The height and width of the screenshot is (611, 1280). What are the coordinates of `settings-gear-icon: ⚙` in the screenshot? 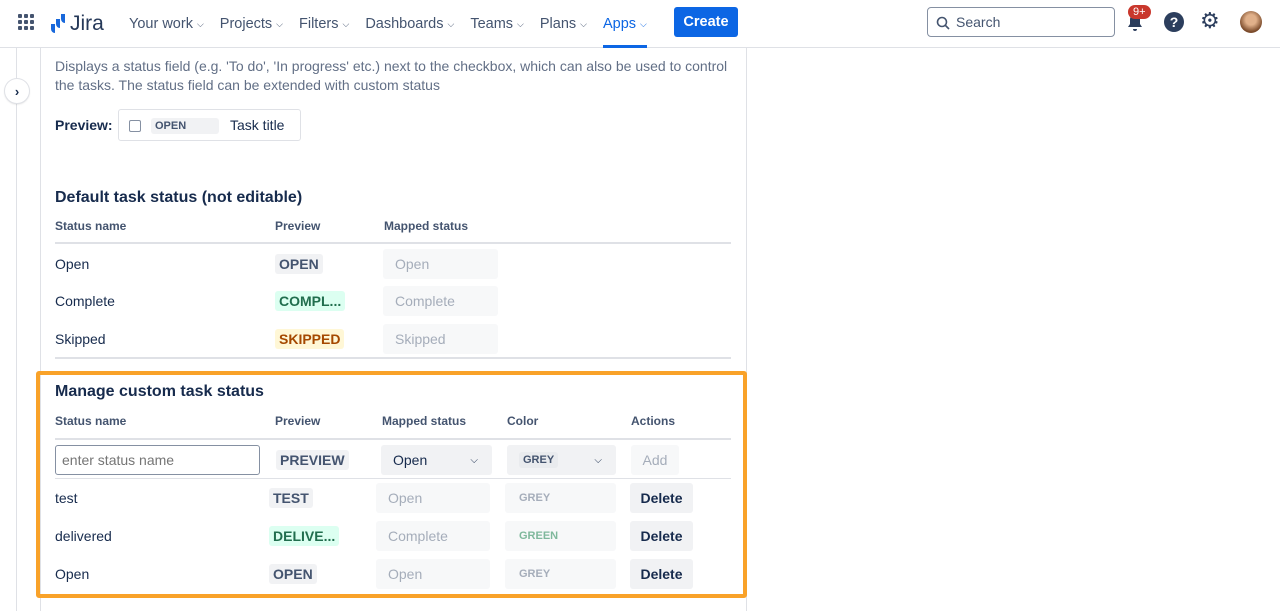 It's located at (1210, 21).